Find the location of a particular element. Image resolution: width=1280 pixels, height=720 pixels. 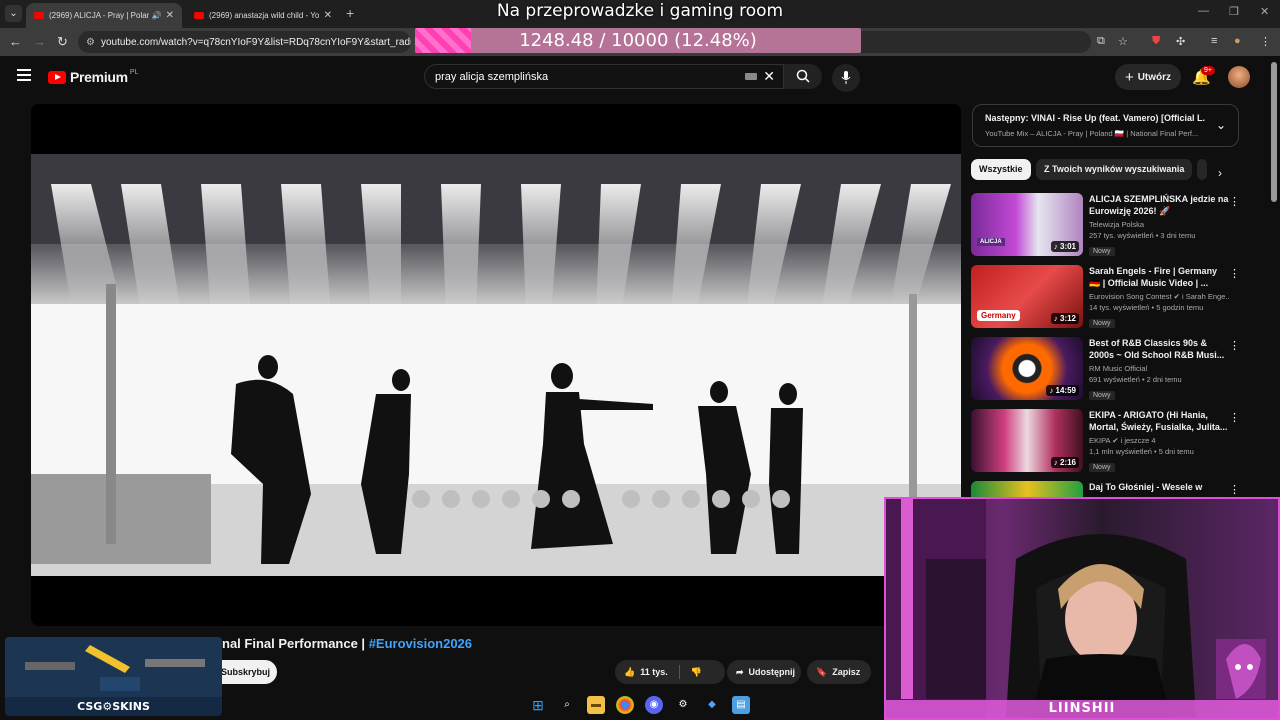

chevron-right-icon: › is located at coordinates (1220, 173).